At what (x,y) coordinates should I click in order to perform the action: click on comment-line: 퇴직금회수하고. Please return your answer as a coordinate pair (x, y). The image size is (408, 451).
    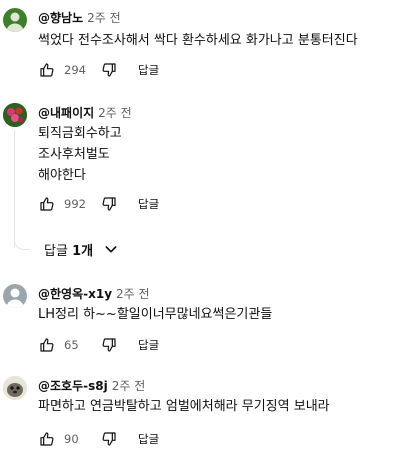
    Looking at the image, I should click on (80, 133).